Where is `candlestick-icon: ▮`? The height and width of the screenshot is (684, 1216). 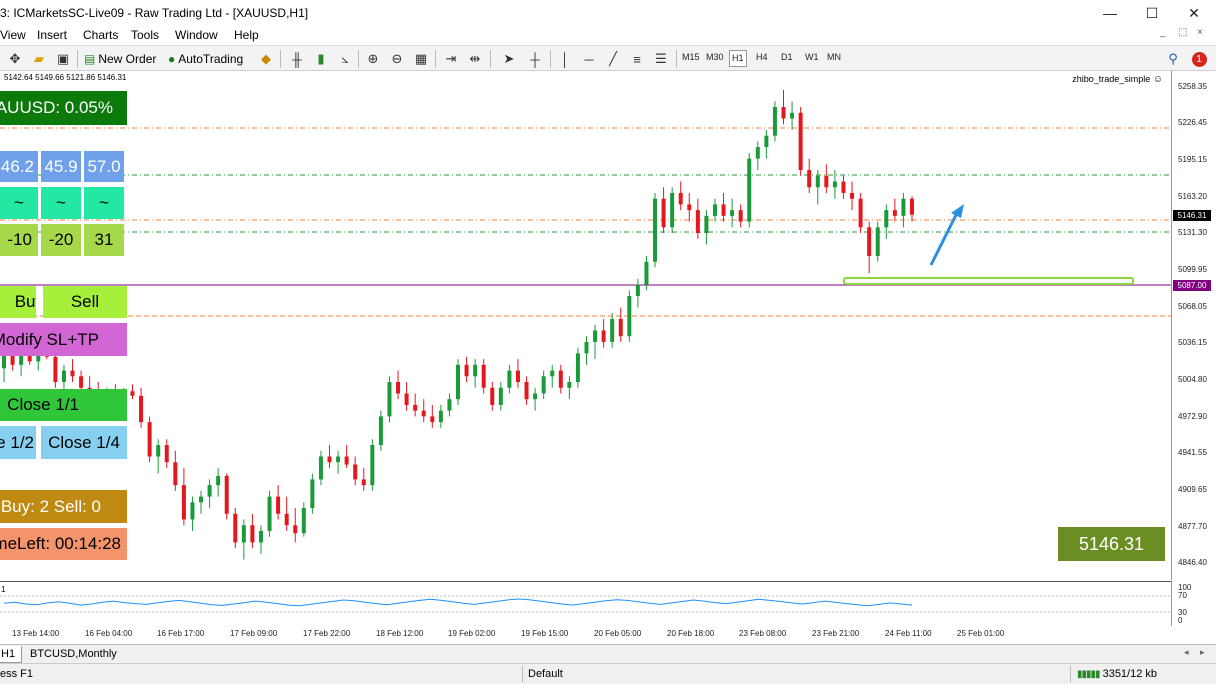
candlestick-icon: ▮ is located at coordinates (321, 59).